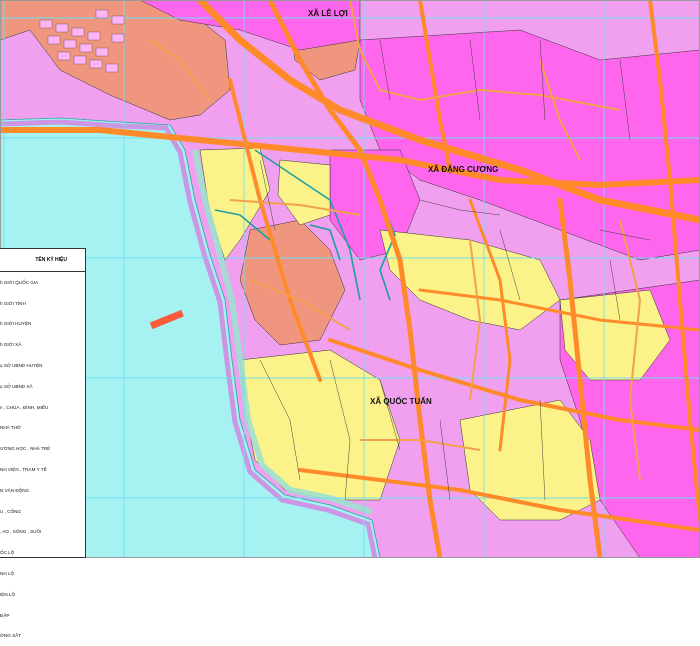  I want to click on legend-item: NH VIỆN , TRẠM Y TẾ, so click(42, 469).